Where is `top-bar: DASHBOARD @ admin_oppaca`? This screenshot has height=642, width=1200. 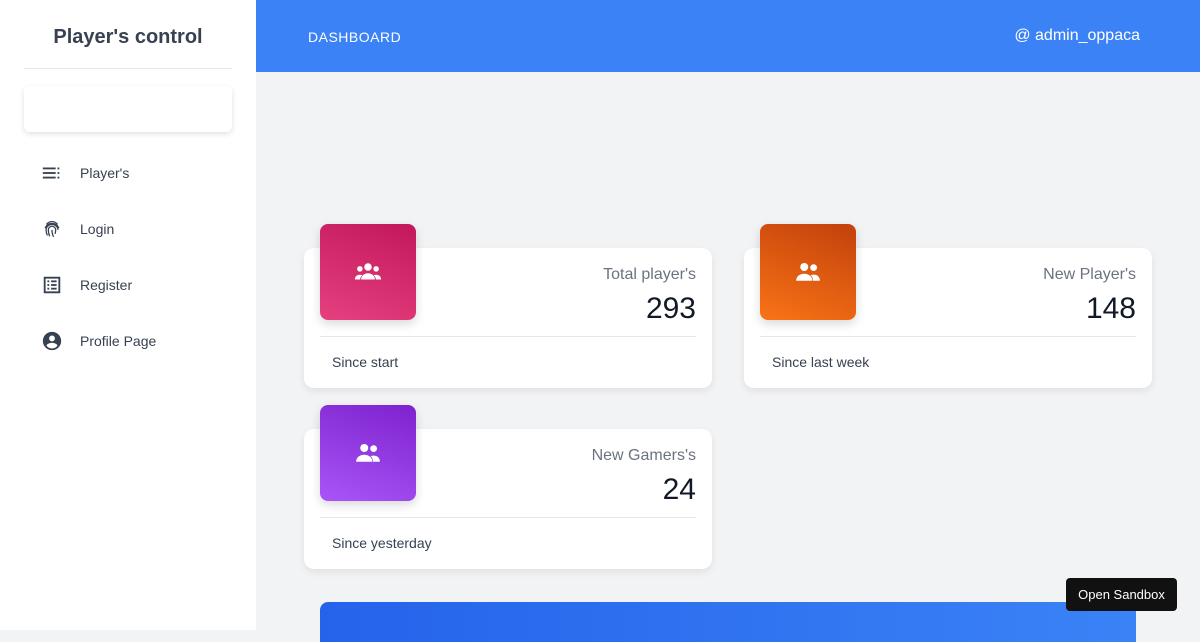
top-bar: DASHBOARD @ admin_oppaca is located at coordinates (728, 36).